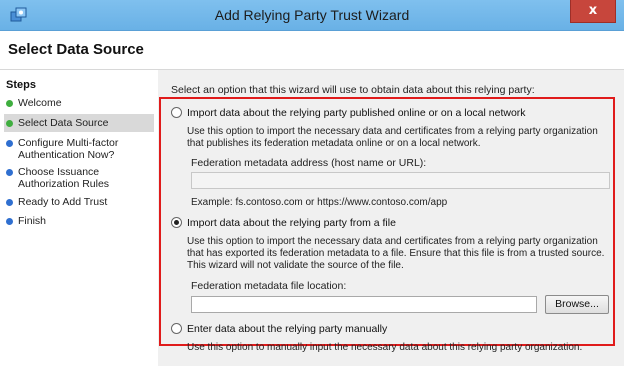  Describe the element at coordinates (312, 50) in the screenshot. I see `wizard-header: Select Data Source` at that location.